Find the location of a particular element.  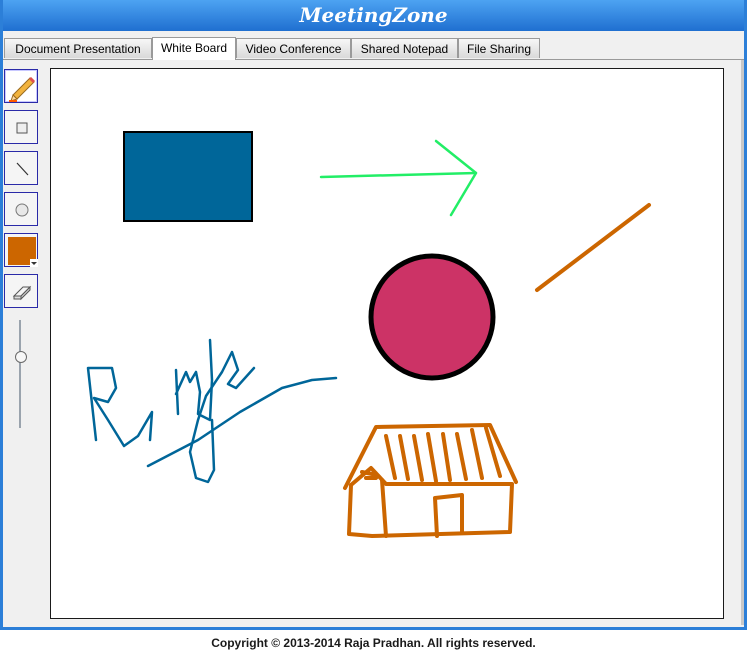

pencil-tool-button is located at coordinates (21, 86).